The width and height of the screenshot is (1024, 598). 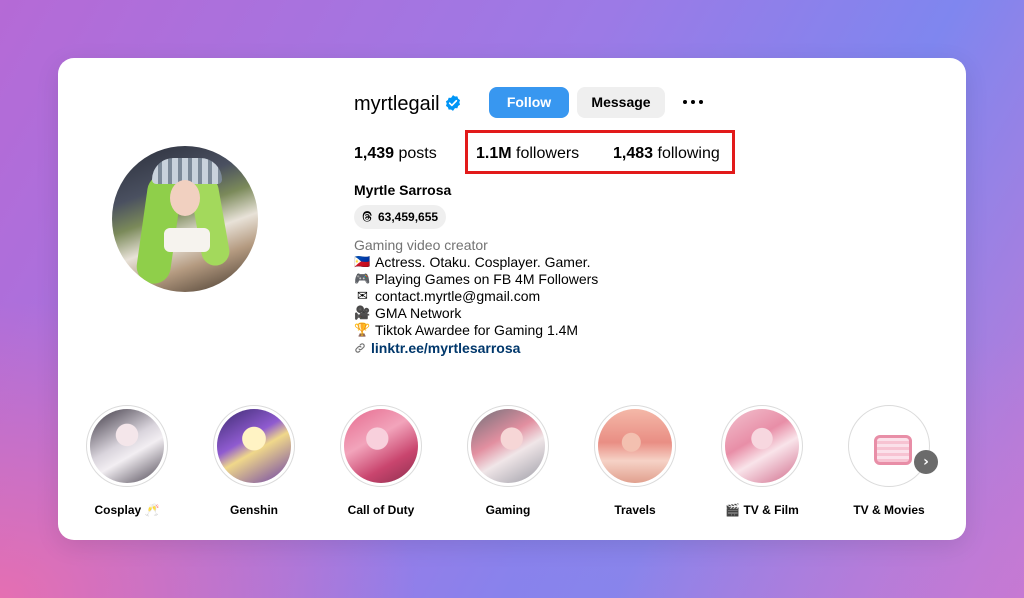 I want to click on bio-text: GMA Network, so click(x=418, y=313).